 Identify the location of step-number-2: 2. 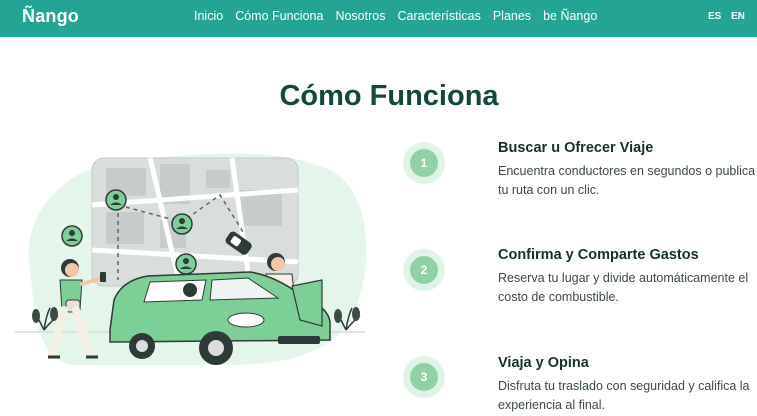
(424, 270).